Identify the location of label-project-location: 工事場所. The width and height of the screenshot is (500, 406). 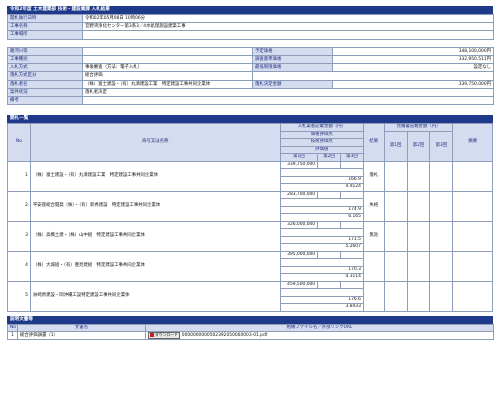
(45, 35).